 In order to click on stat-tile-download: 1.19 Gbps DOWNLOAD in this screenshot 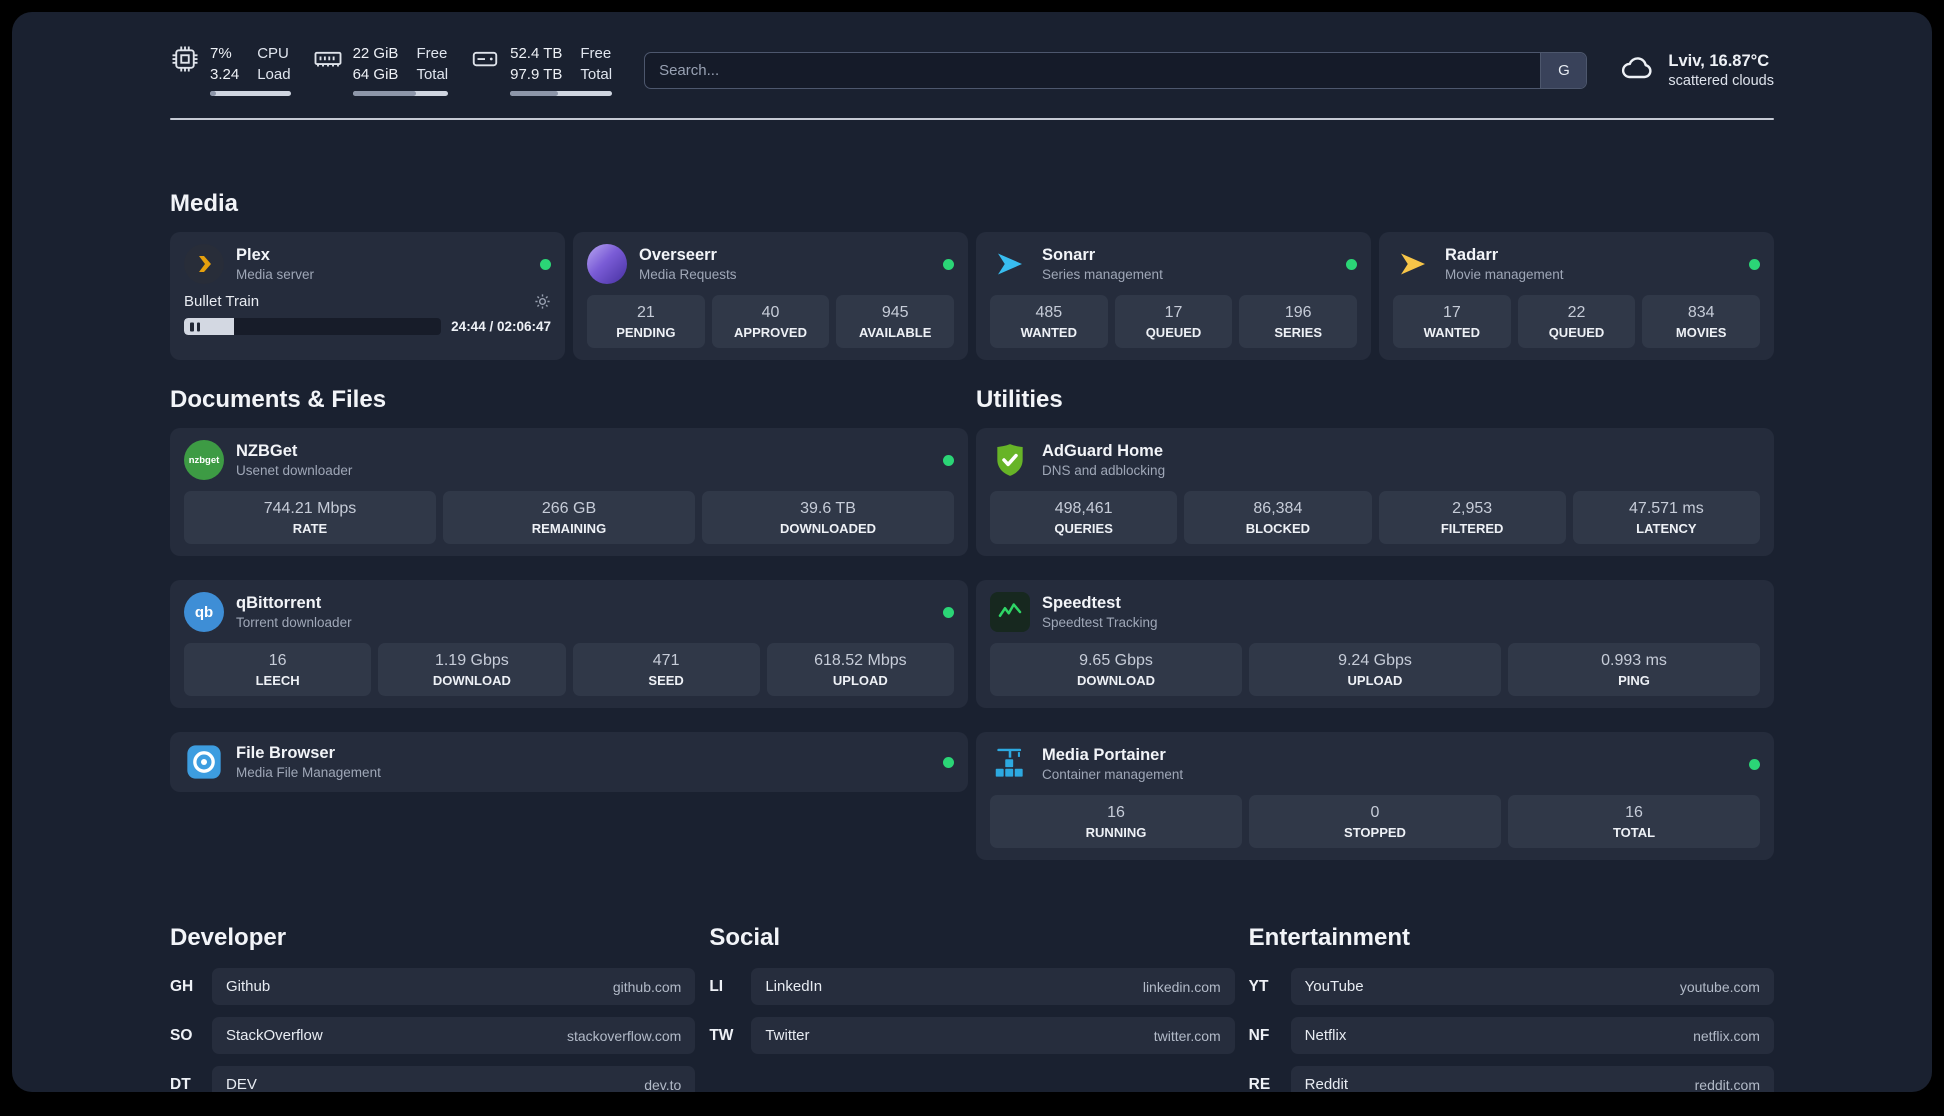, I will do `click(472, 669)`.